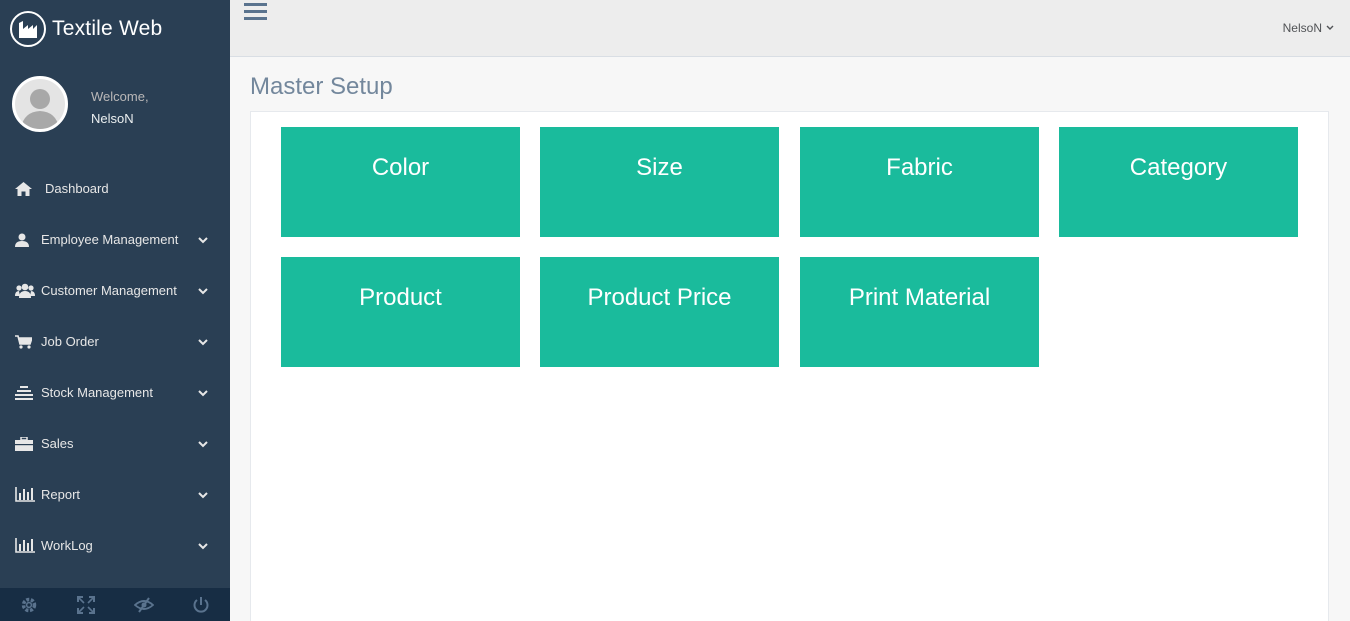 This screenshot has width=1350, height=621. Describe the element at coordinates (1178, 182) in the screenshot. I see `tile-category: Category` at that location.